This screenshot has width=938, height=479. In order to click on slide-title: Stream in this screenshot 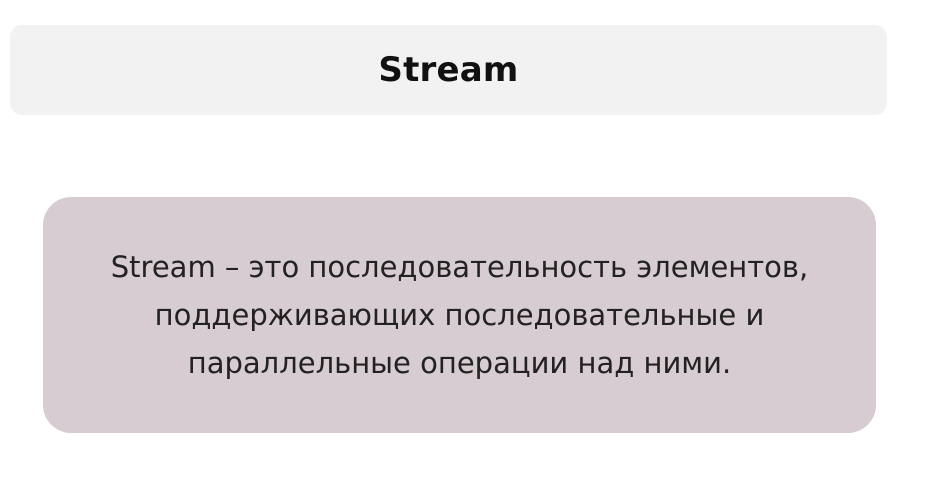, I will do `click(448, 70)`.